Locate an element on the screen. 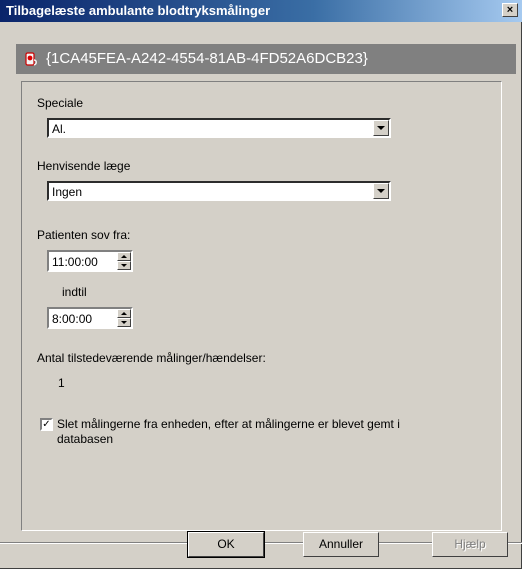 Image resolution: width=522 pixels, height=569 pixels. blood-pressure-device-icon is located at coordinates (31, 59).